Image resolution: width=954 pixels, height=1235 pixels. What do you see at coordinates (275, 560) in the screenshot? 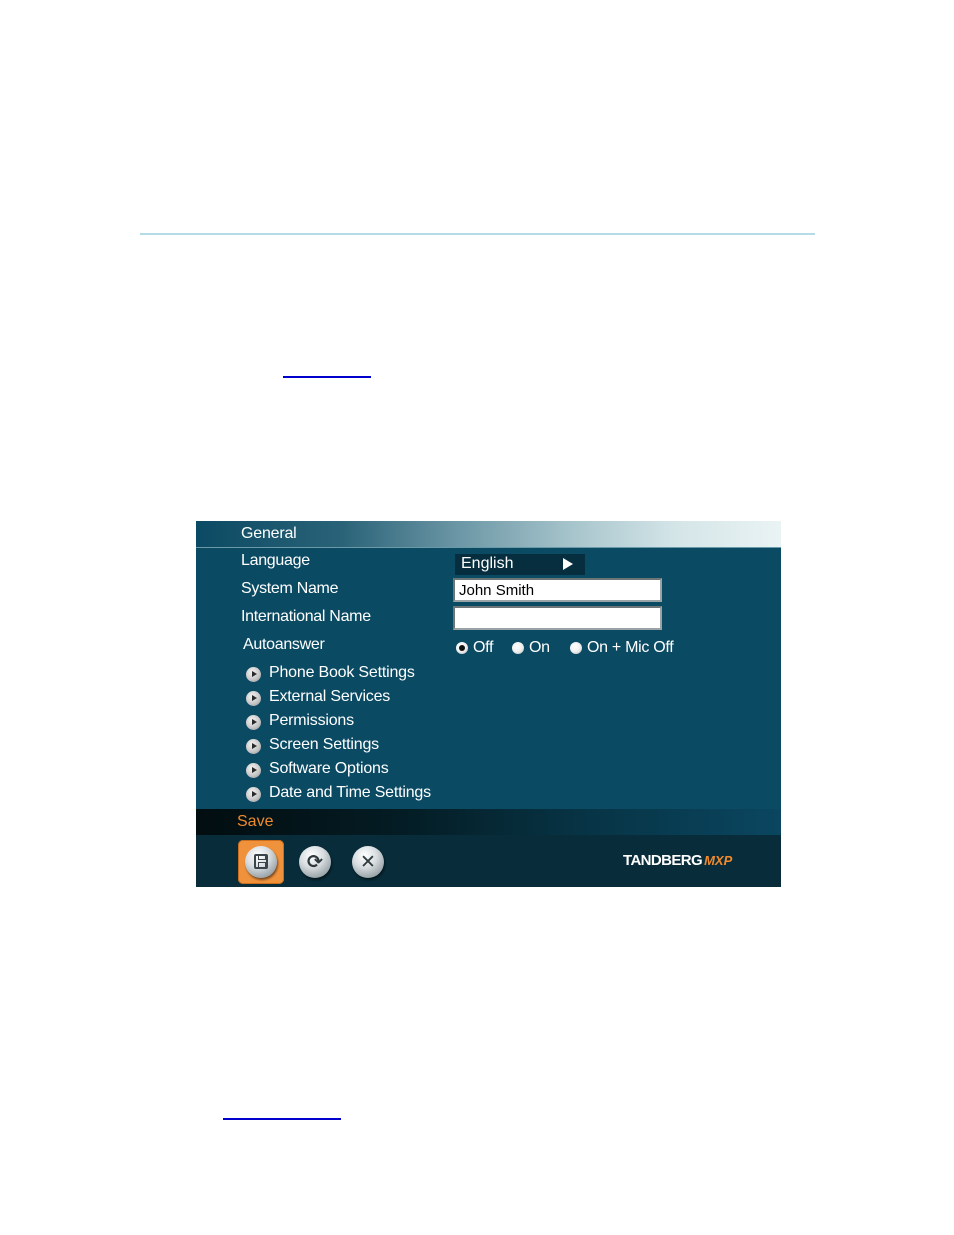
I see `language-label: Language` at bounding box center [275, 560].